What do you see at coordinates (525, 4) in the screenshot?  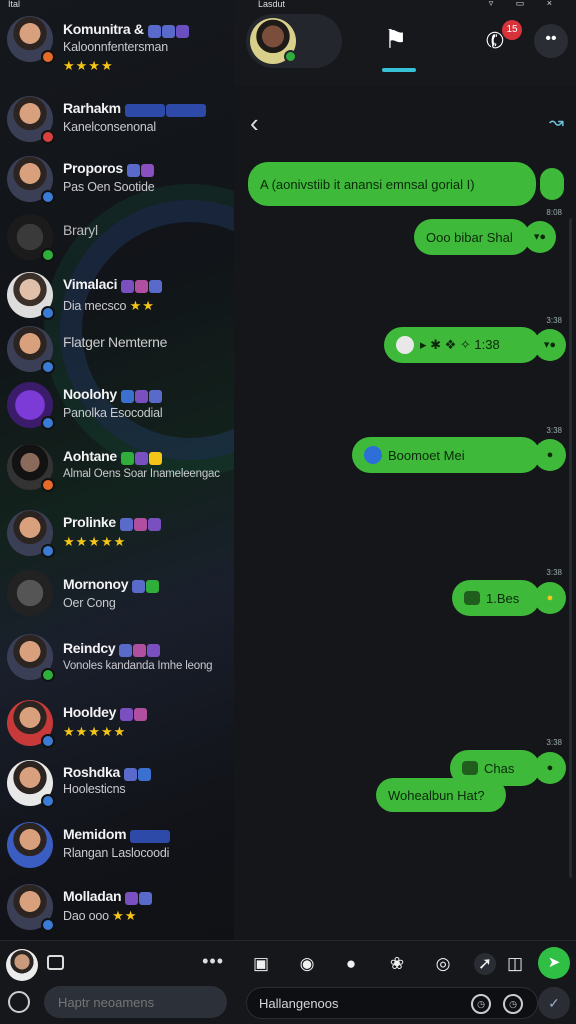 I see `status-icons: ▿ ▭ ×` at bounding box center [525, 4].